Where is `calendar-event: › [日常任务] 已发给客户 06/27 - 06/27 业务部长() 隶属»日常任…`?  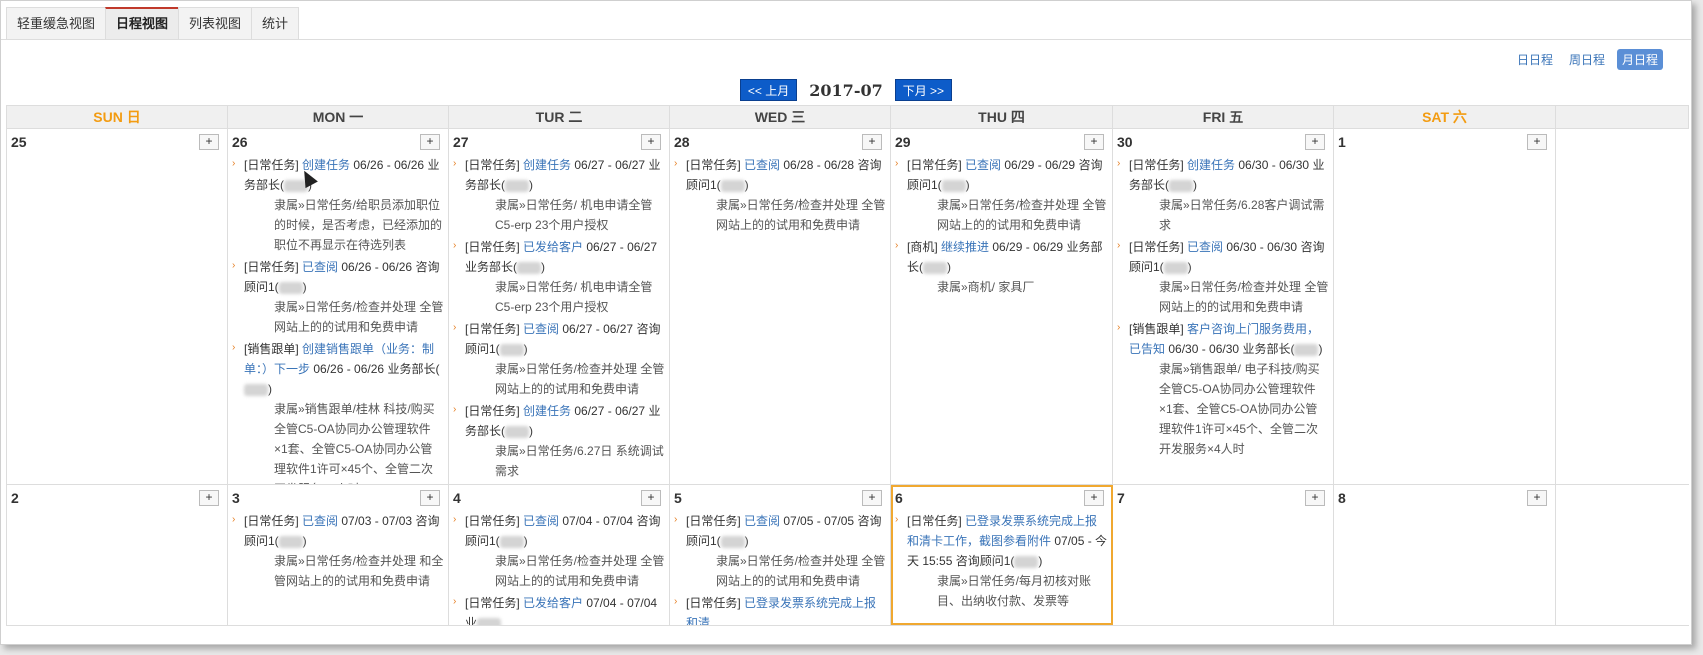
calendar-event: › [日常任务] 已发给客户 06/27 - 06/27 业务部长() 隶属»日常任… is located at coordinates (559, 277).